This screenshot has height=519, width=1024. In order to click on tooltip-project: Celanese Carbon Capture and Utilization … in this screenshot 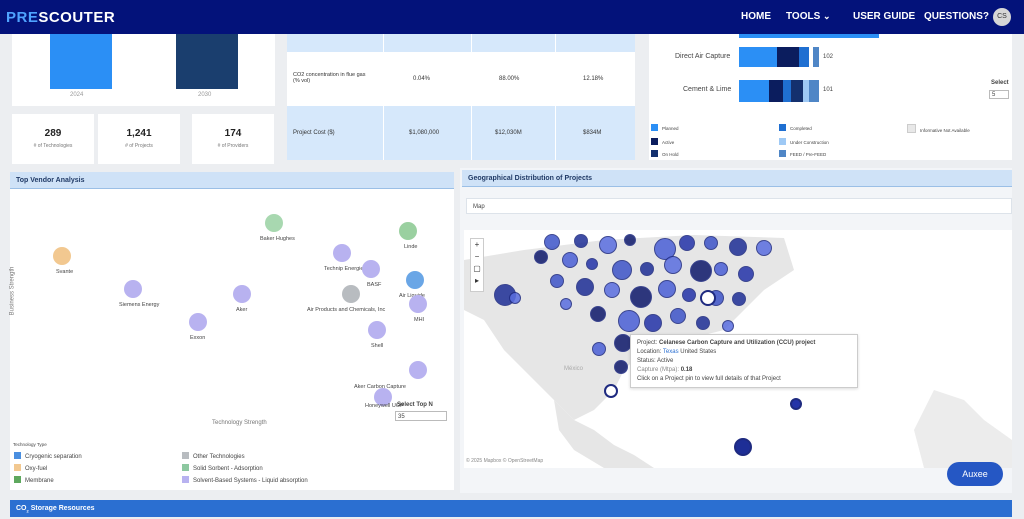, I will do `click(737, 343)`.